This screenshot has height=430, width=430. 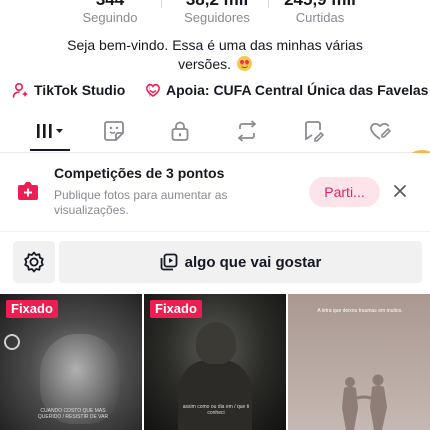 I want to click on heart-slash-icon, so click(x=381, y=131).